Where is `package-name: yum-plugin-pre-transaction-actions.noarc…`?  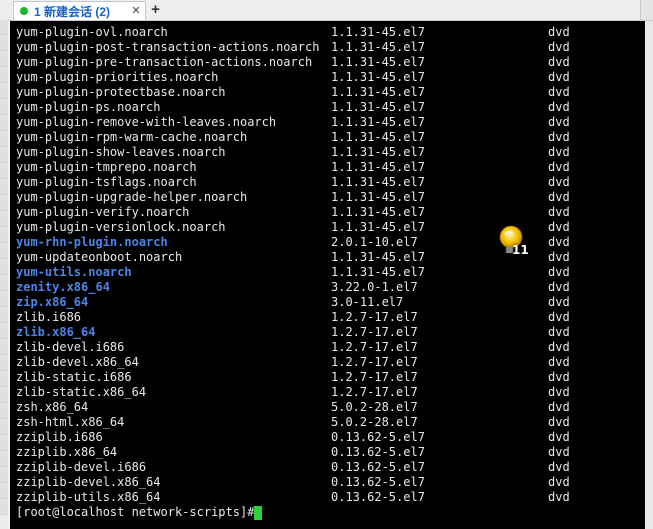 package-name: yum-plugin-pre-transaction-actions.noarc… is located at coordinates (164, 62).